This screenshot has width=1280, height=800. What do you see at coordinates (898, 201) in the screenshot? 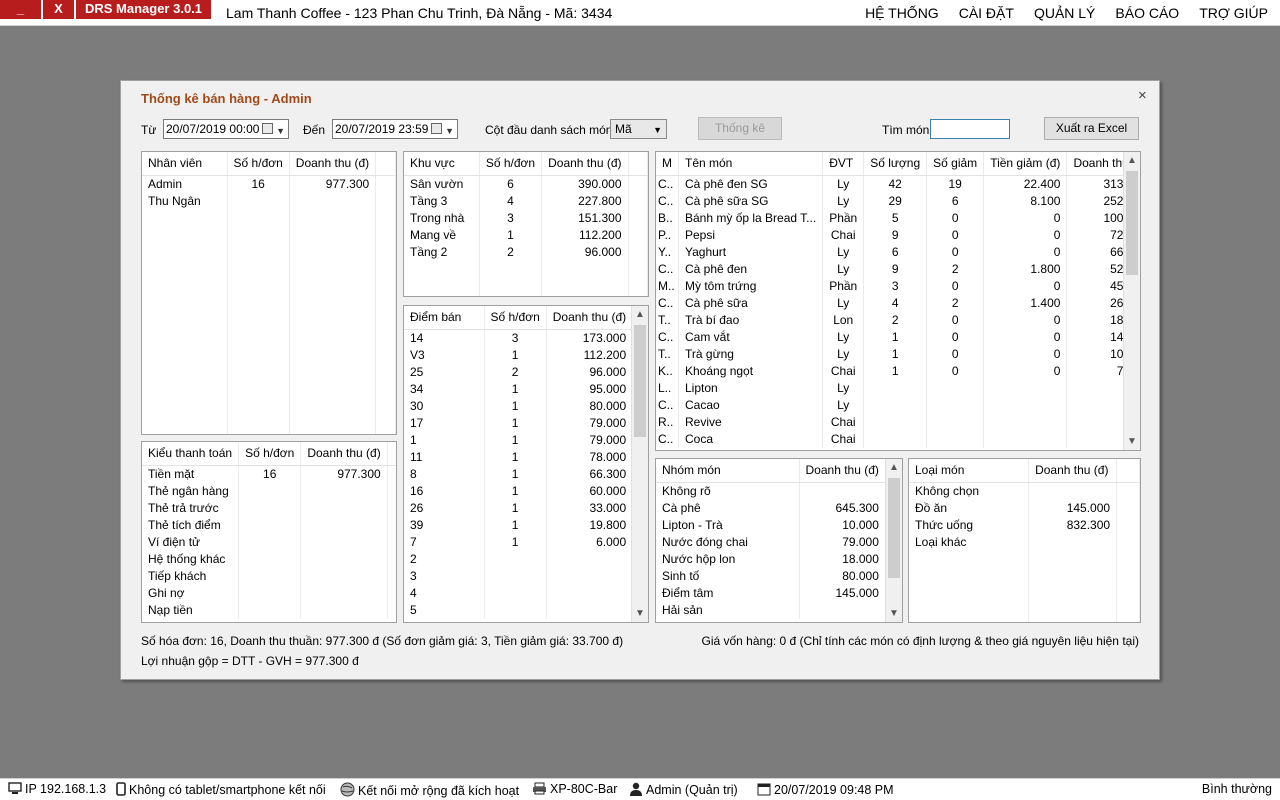
I see `table-row: C..Cà phê sữa SGLy2968.100252.900` at bounding box center [898, 201].